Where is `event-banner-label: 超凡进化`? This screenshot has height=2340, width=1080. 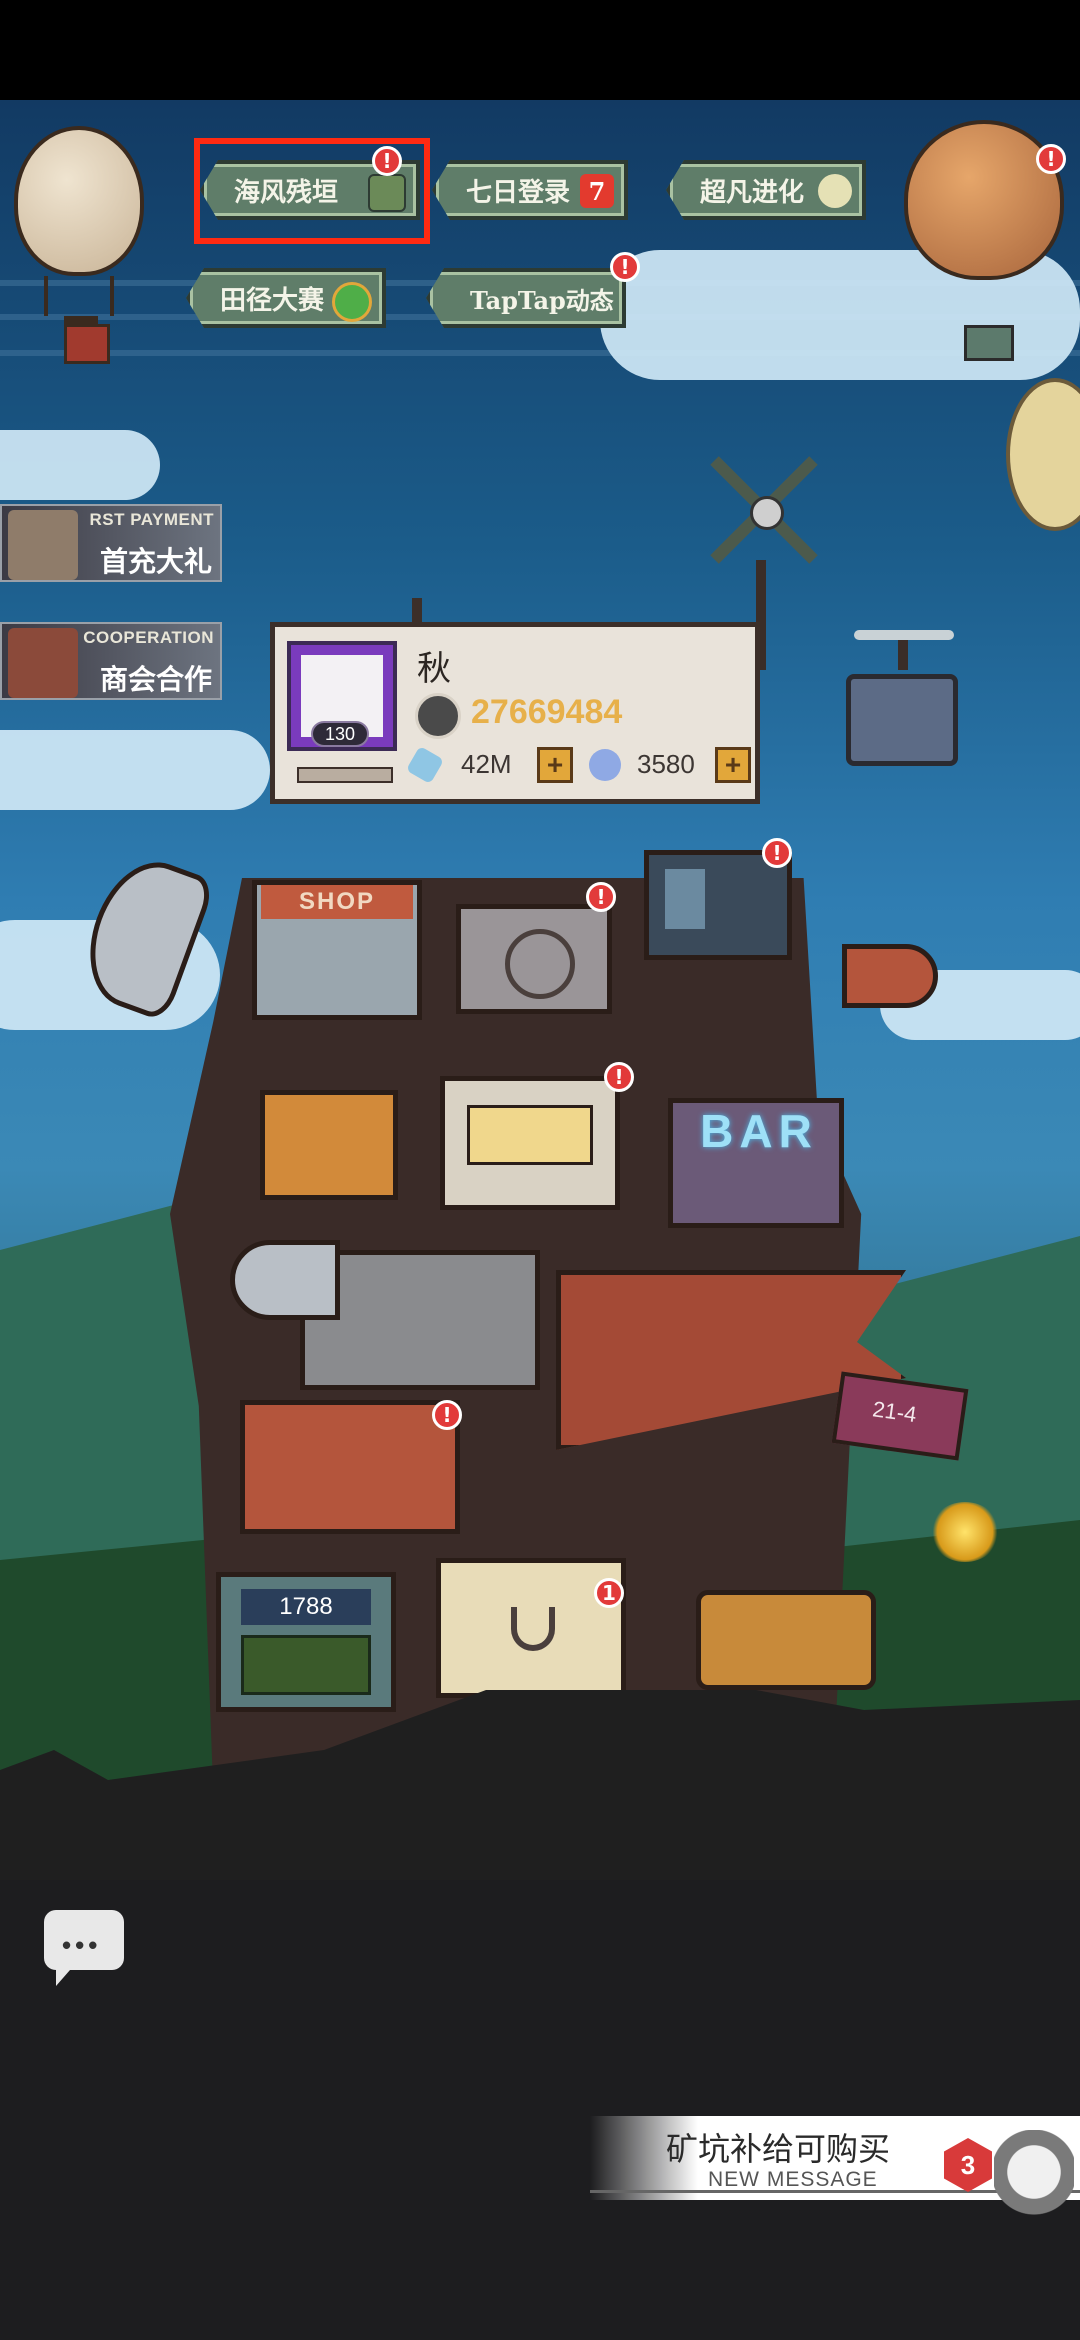 event-banner-label: 超凡进化 is located at coordinates (752, 192).